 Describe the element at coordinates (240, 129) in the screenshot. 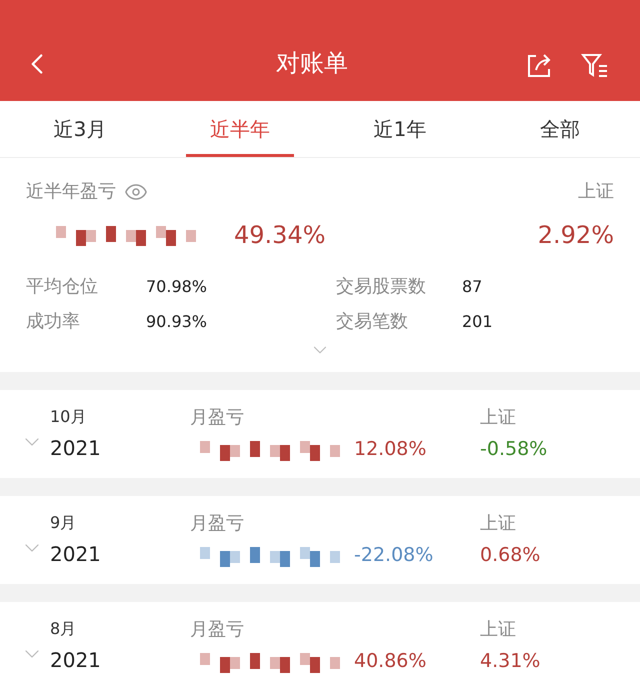

I see `period-tab: 近半年` at that location.